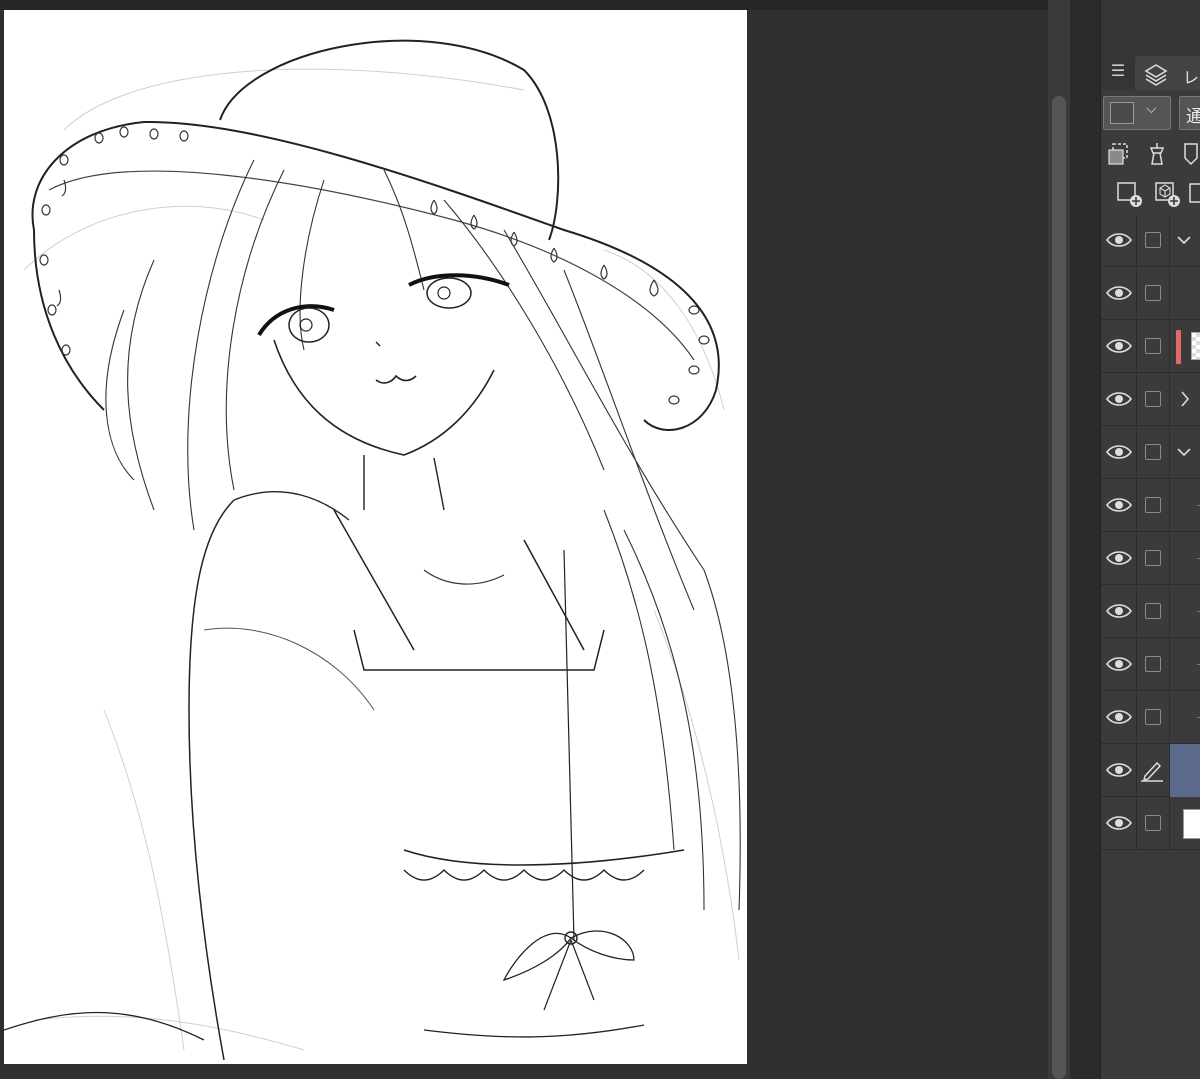 The image size is (1200, 1079). I want to click on selected-layer-highlight, so click(1185, 770).